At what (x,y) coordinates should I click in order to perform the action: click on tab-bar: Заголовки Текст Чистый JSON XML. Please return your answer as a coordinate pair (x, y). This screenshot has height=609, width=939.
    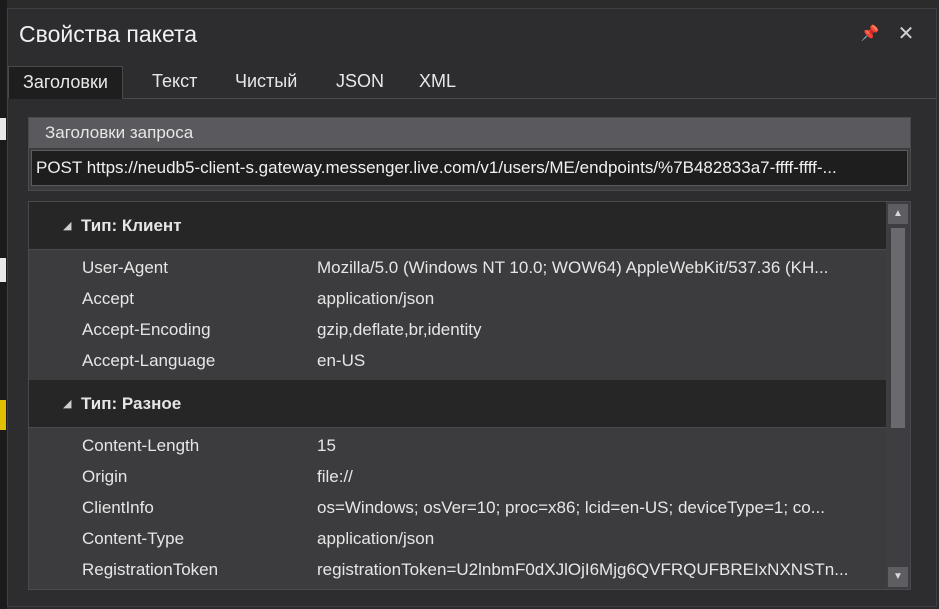
    Looking at the image, I should click on (472, 82).